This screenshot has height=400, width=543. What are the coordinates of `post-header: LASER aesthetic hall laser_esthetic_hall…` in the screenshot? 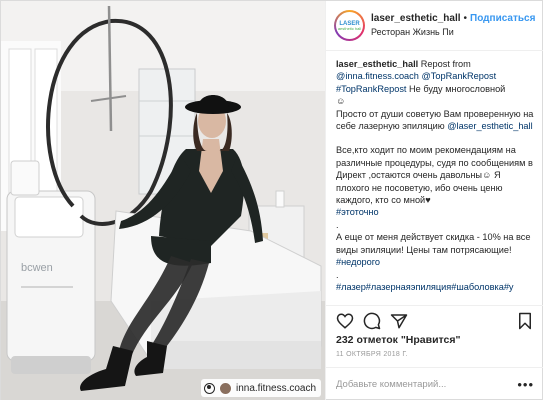 It's located at (434, 26).